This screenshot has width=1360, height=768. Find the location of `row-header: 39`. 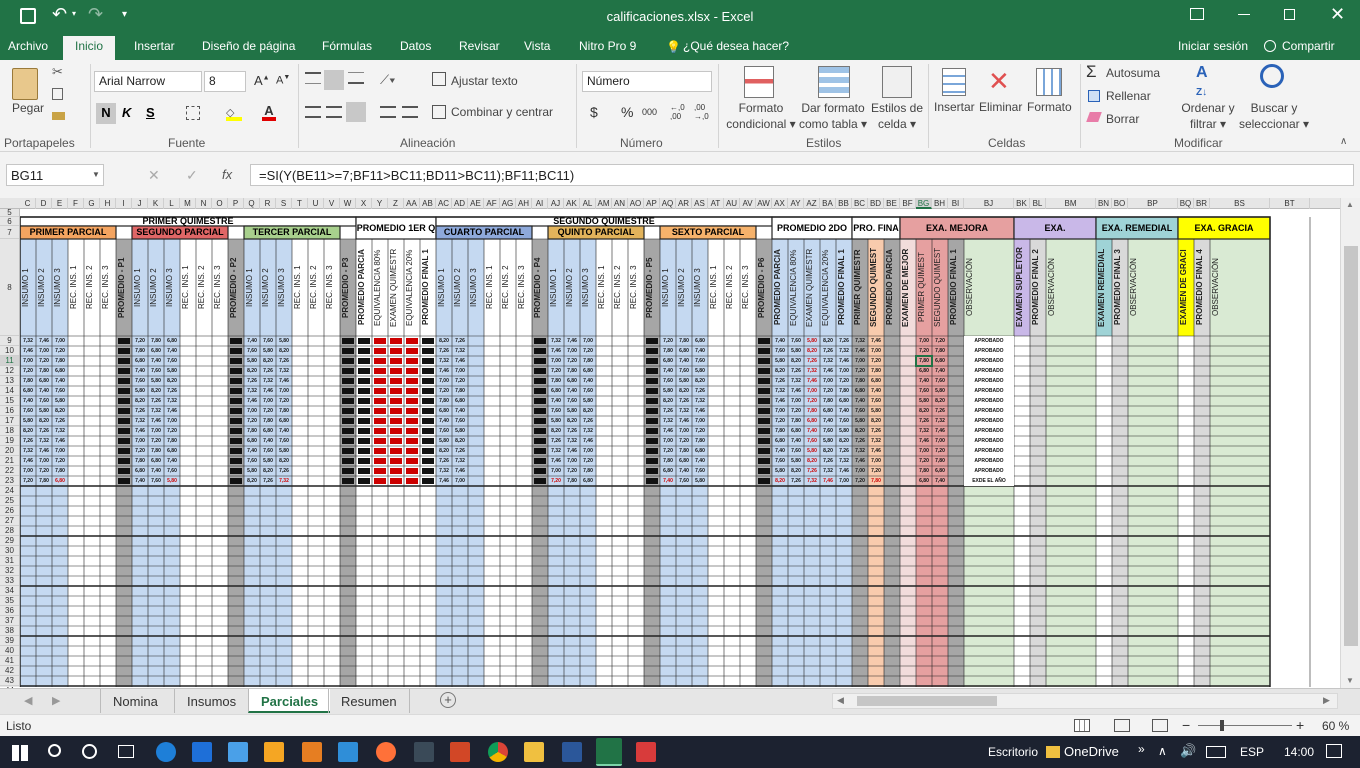

row-header: 39 is located at coordinates (9, 641).